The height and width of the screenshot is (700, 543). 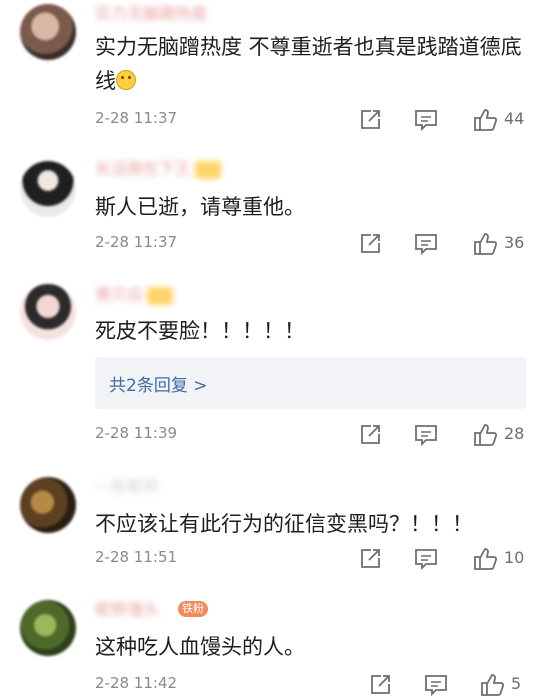 I want to click on comment-meta: 2-28 11:42 5, so click(x=309, y=685).